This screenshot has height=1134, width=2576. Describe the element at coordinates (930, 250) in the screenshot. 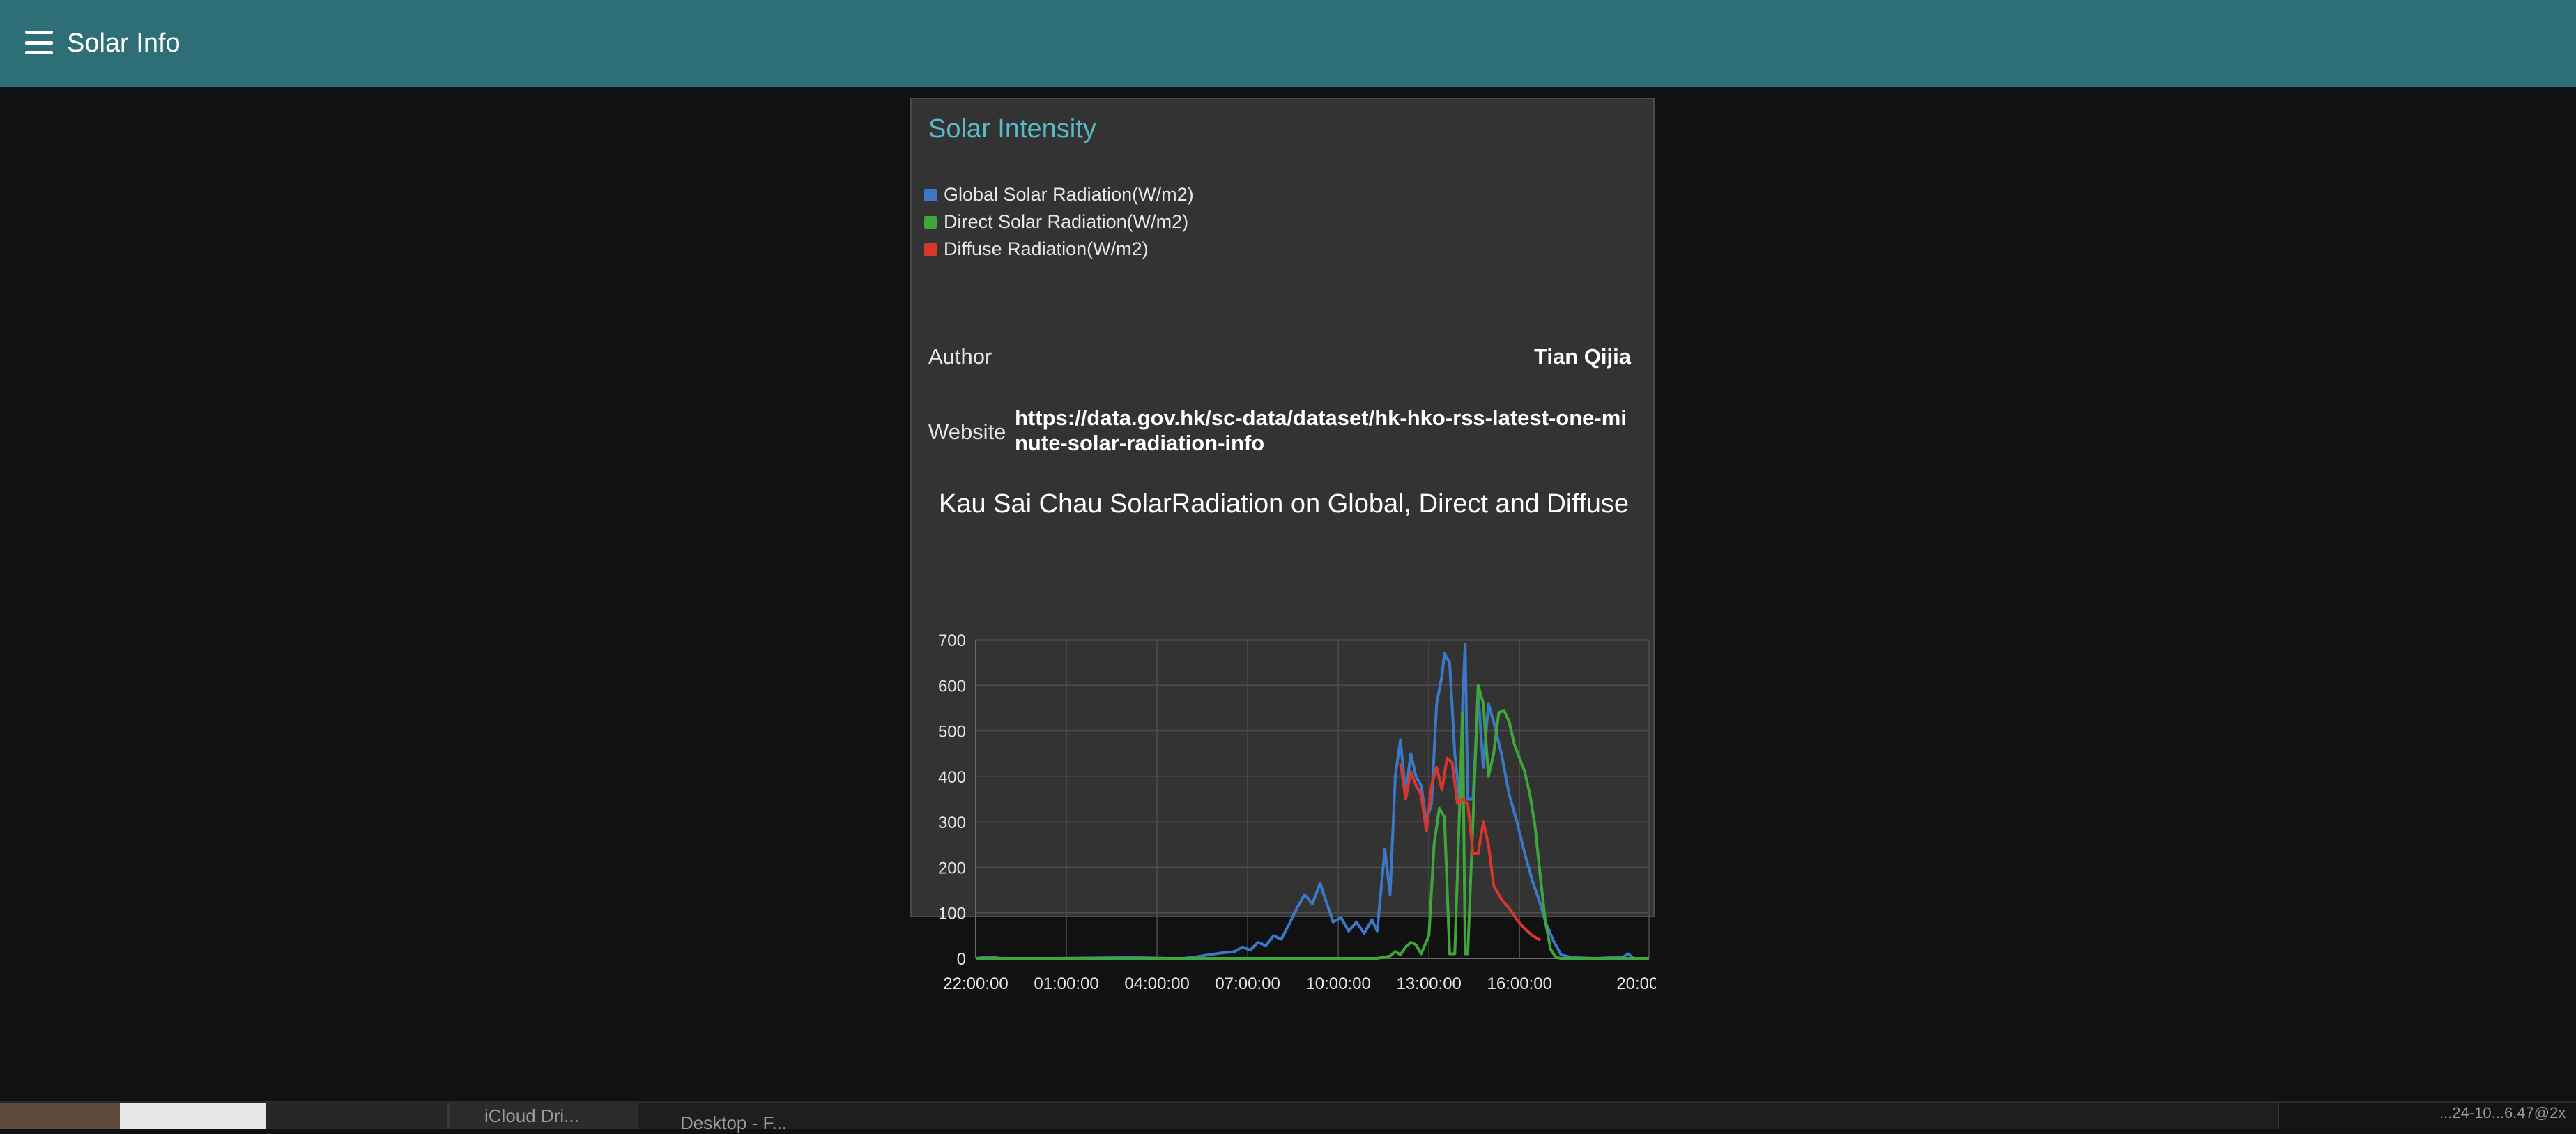

I see `legend-swatch-diffuse` at that location.